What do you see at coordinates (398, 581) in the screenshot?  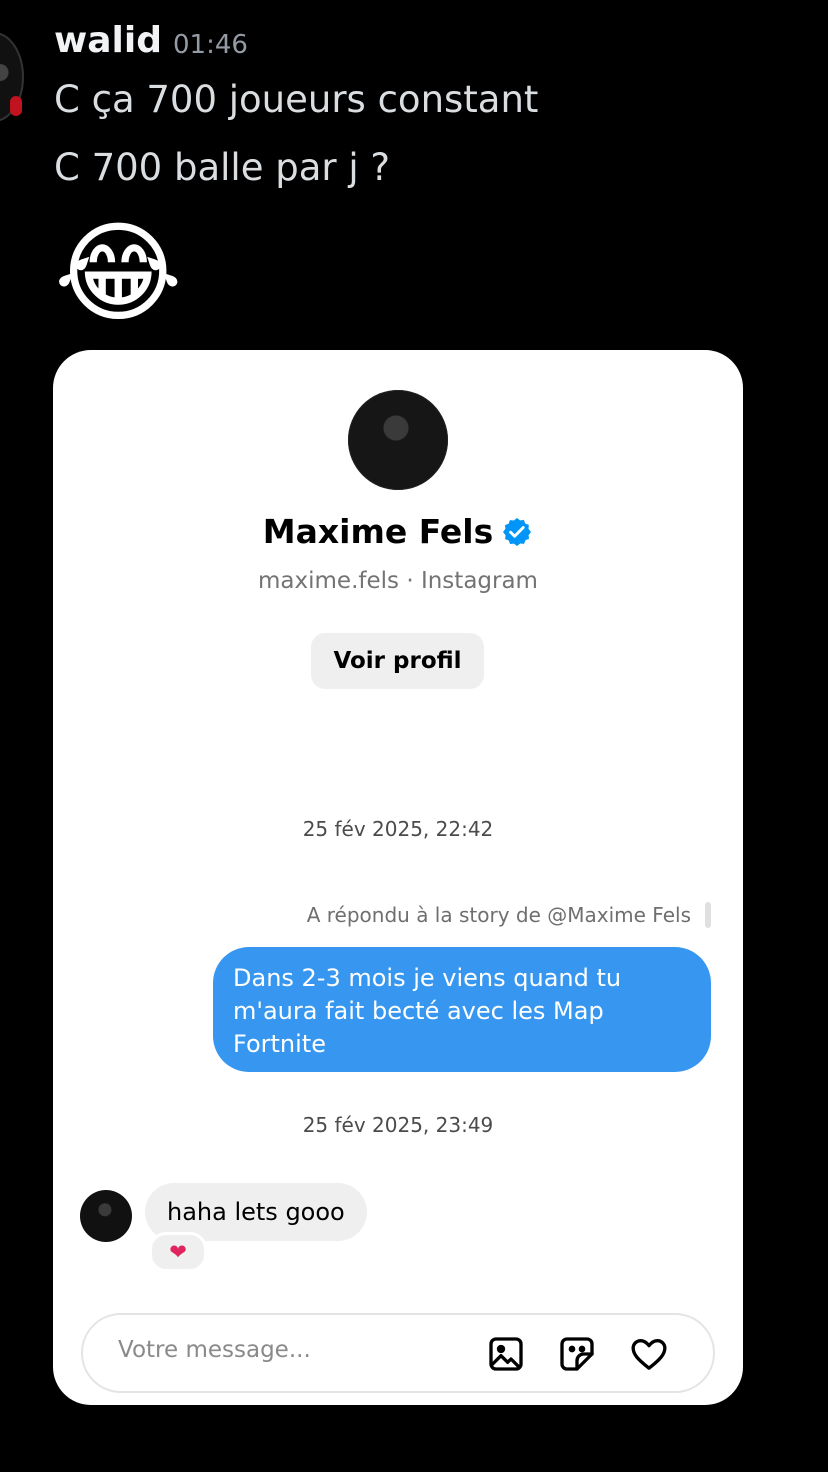 I see `profile-handle: maxime.fels · Instagram` at bounding box center [398, 581].